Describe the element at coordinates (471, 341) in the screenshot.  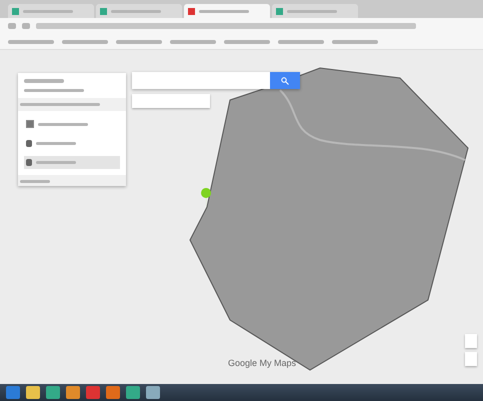
I see `zoom-in-button` at that location.